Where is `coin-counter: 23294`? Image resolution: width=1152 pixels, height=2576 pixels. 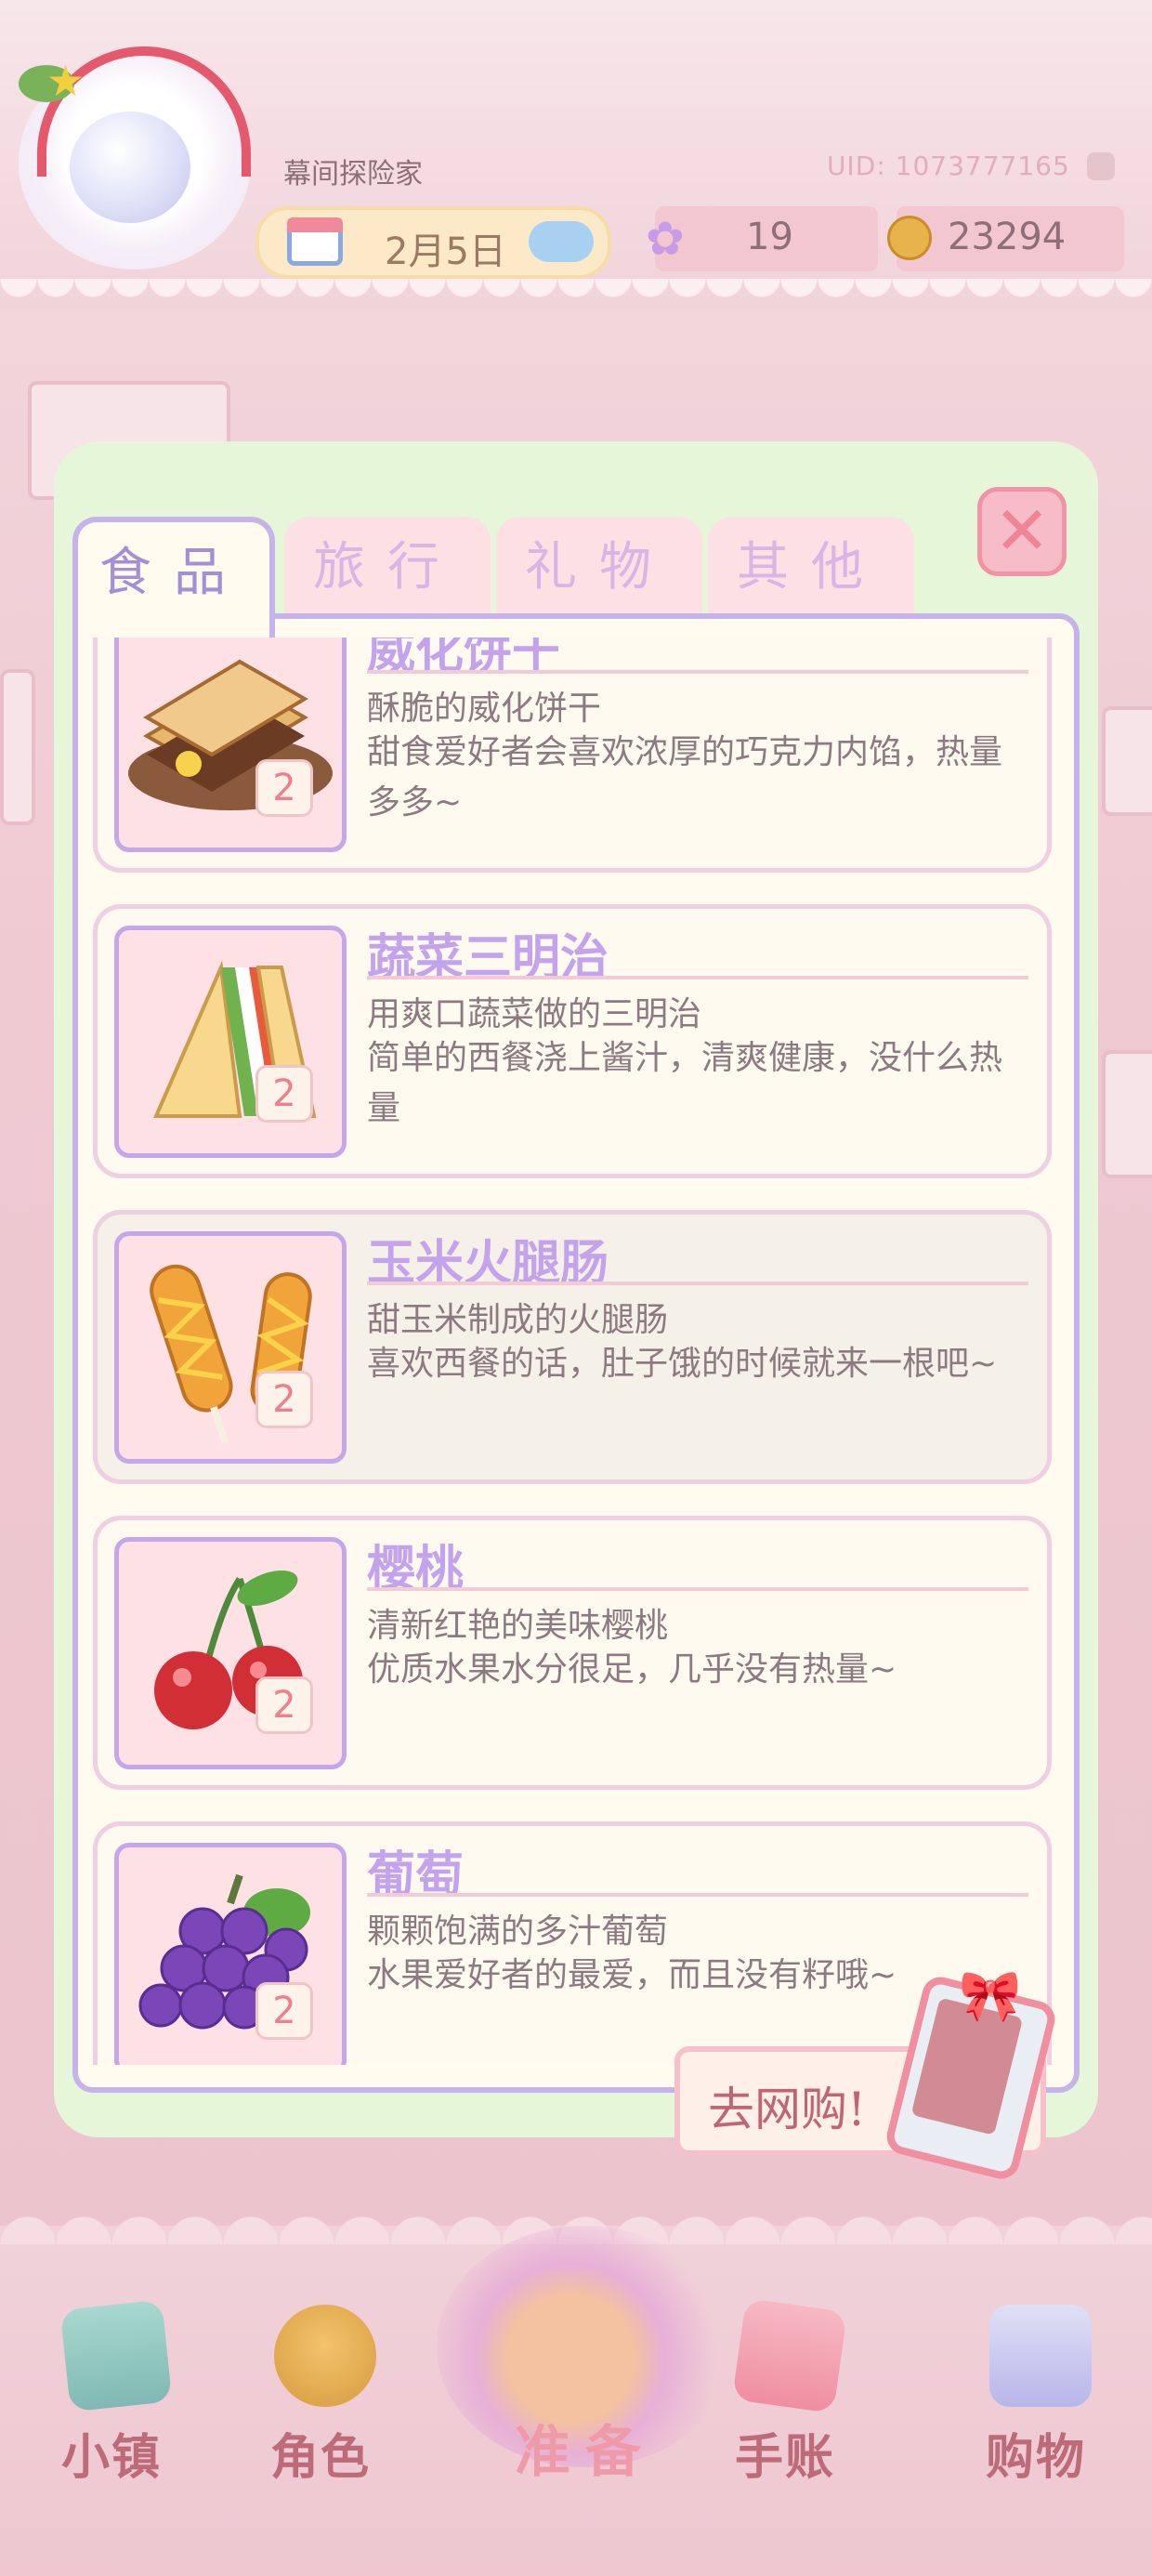
coin-counter: 23294 is located at coordinates (1006, 238).